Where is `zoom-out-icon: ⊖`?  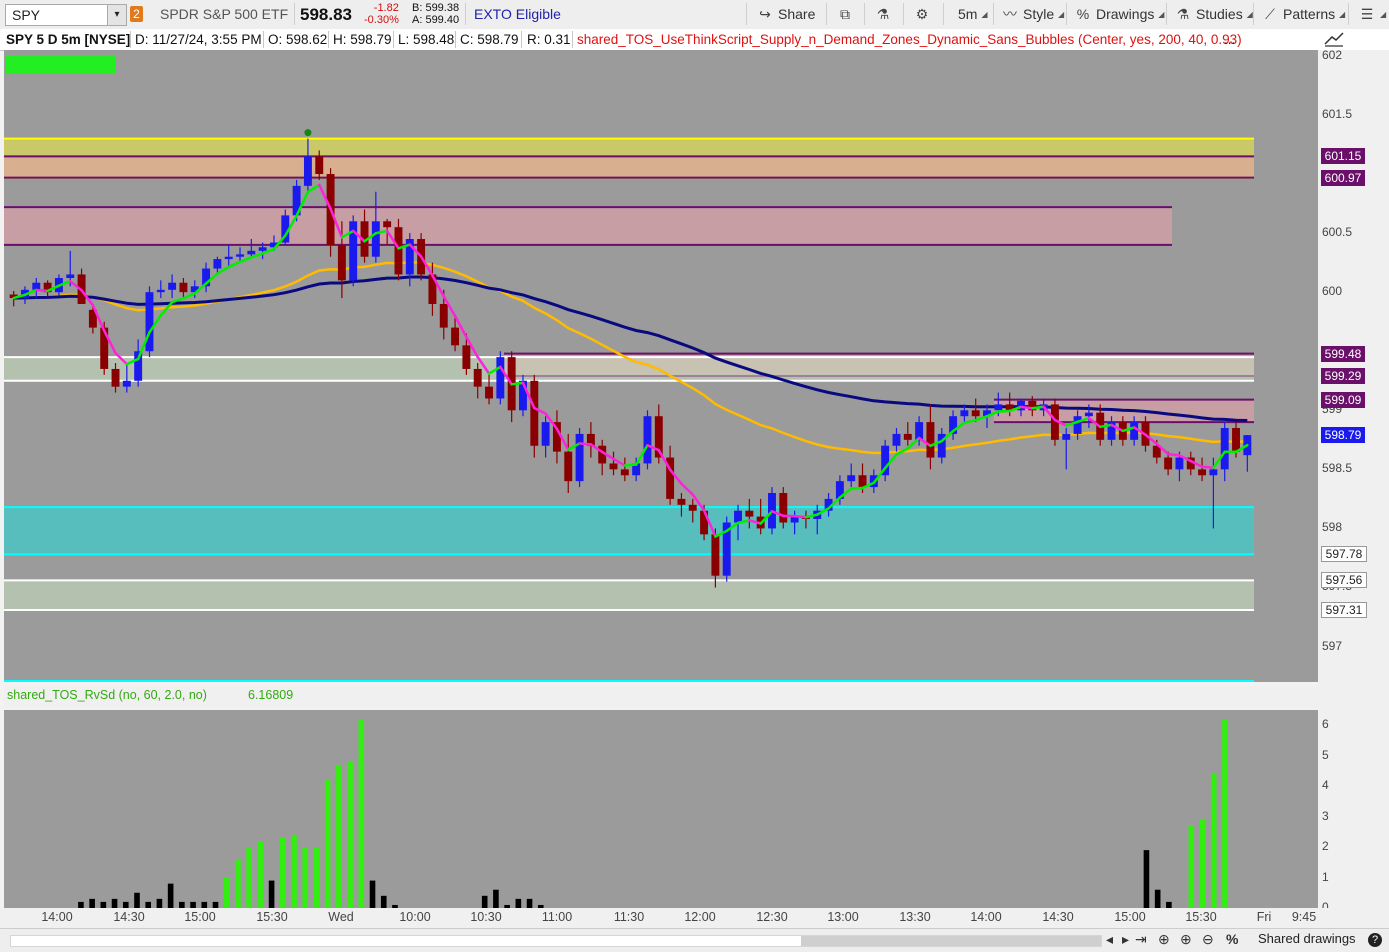
zoom-out-icon: ⊖ is located at coordinates (1208, 939).